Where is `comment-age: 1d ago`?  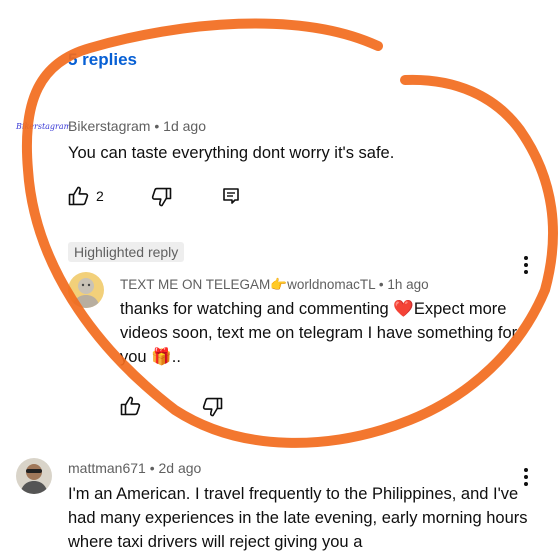 comment-age: 1d ago is located at coordinates (184, 126).